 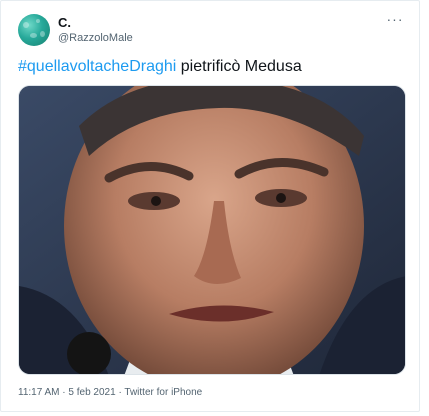 I want to click on tweet-body-text: pietrificò Medusa, so click(x=239, y=66).